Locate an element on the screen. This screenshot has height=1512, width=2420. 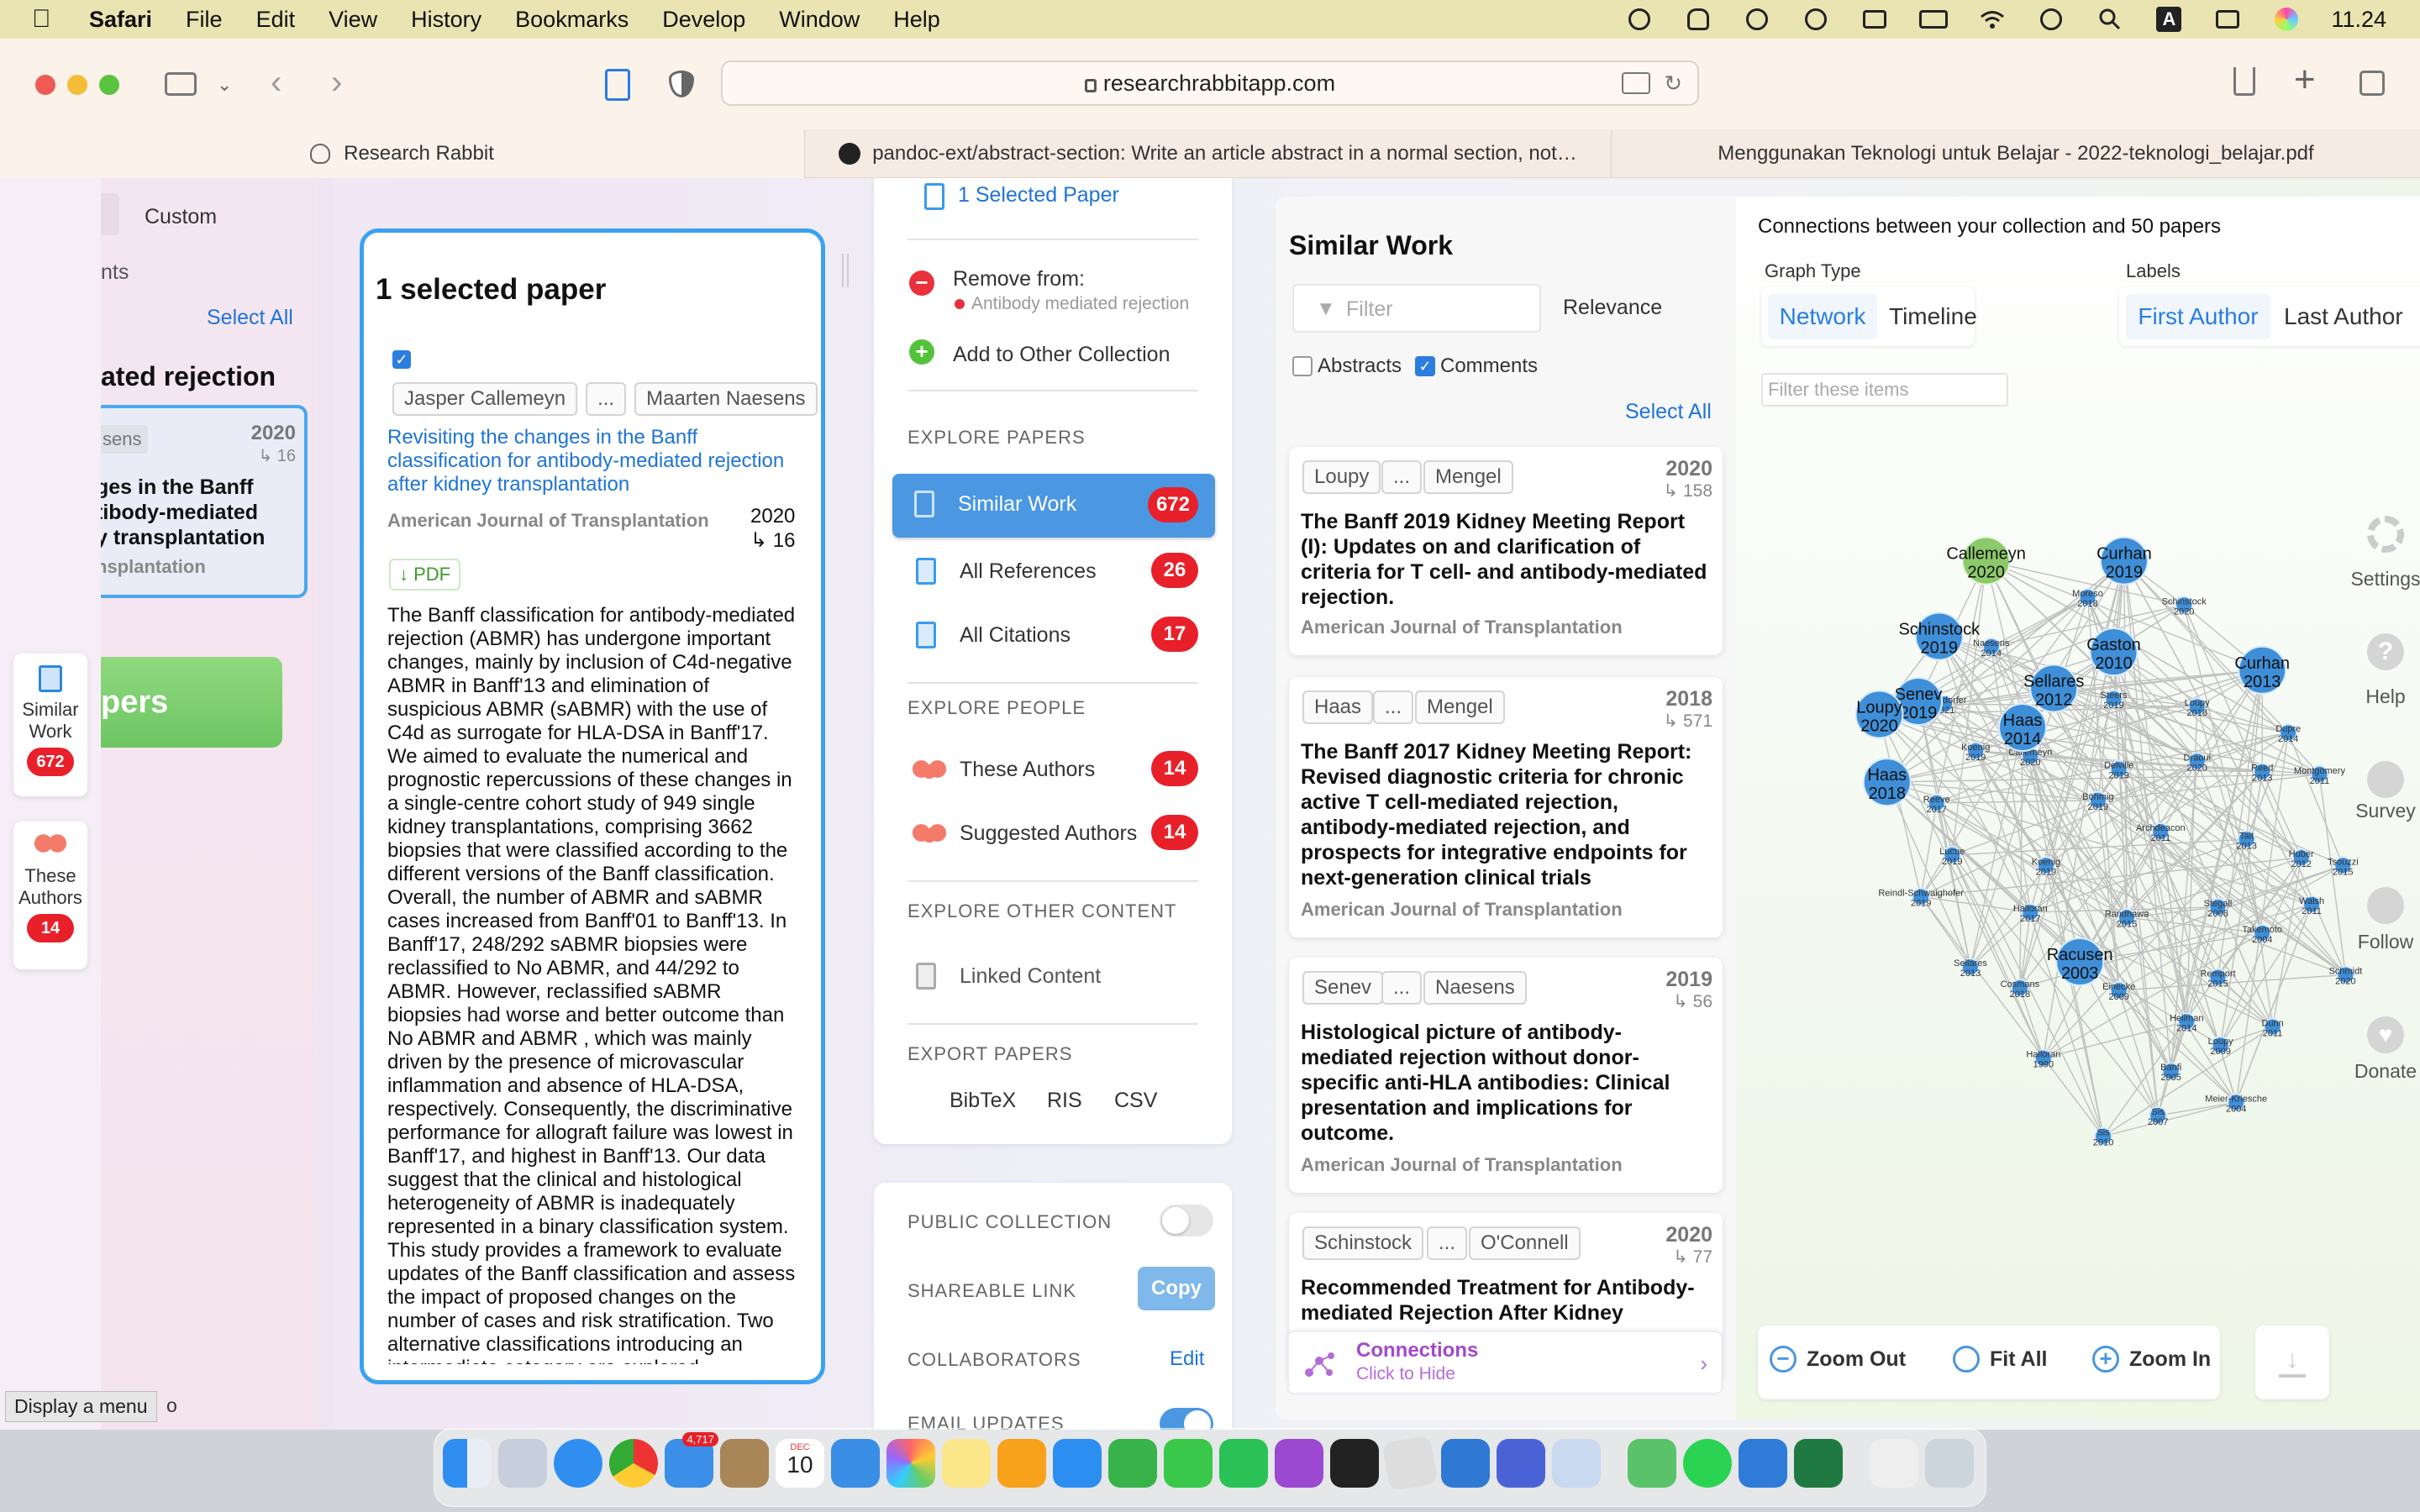
comments-checkbox: ✓ is located at coordinates (1425, 366).